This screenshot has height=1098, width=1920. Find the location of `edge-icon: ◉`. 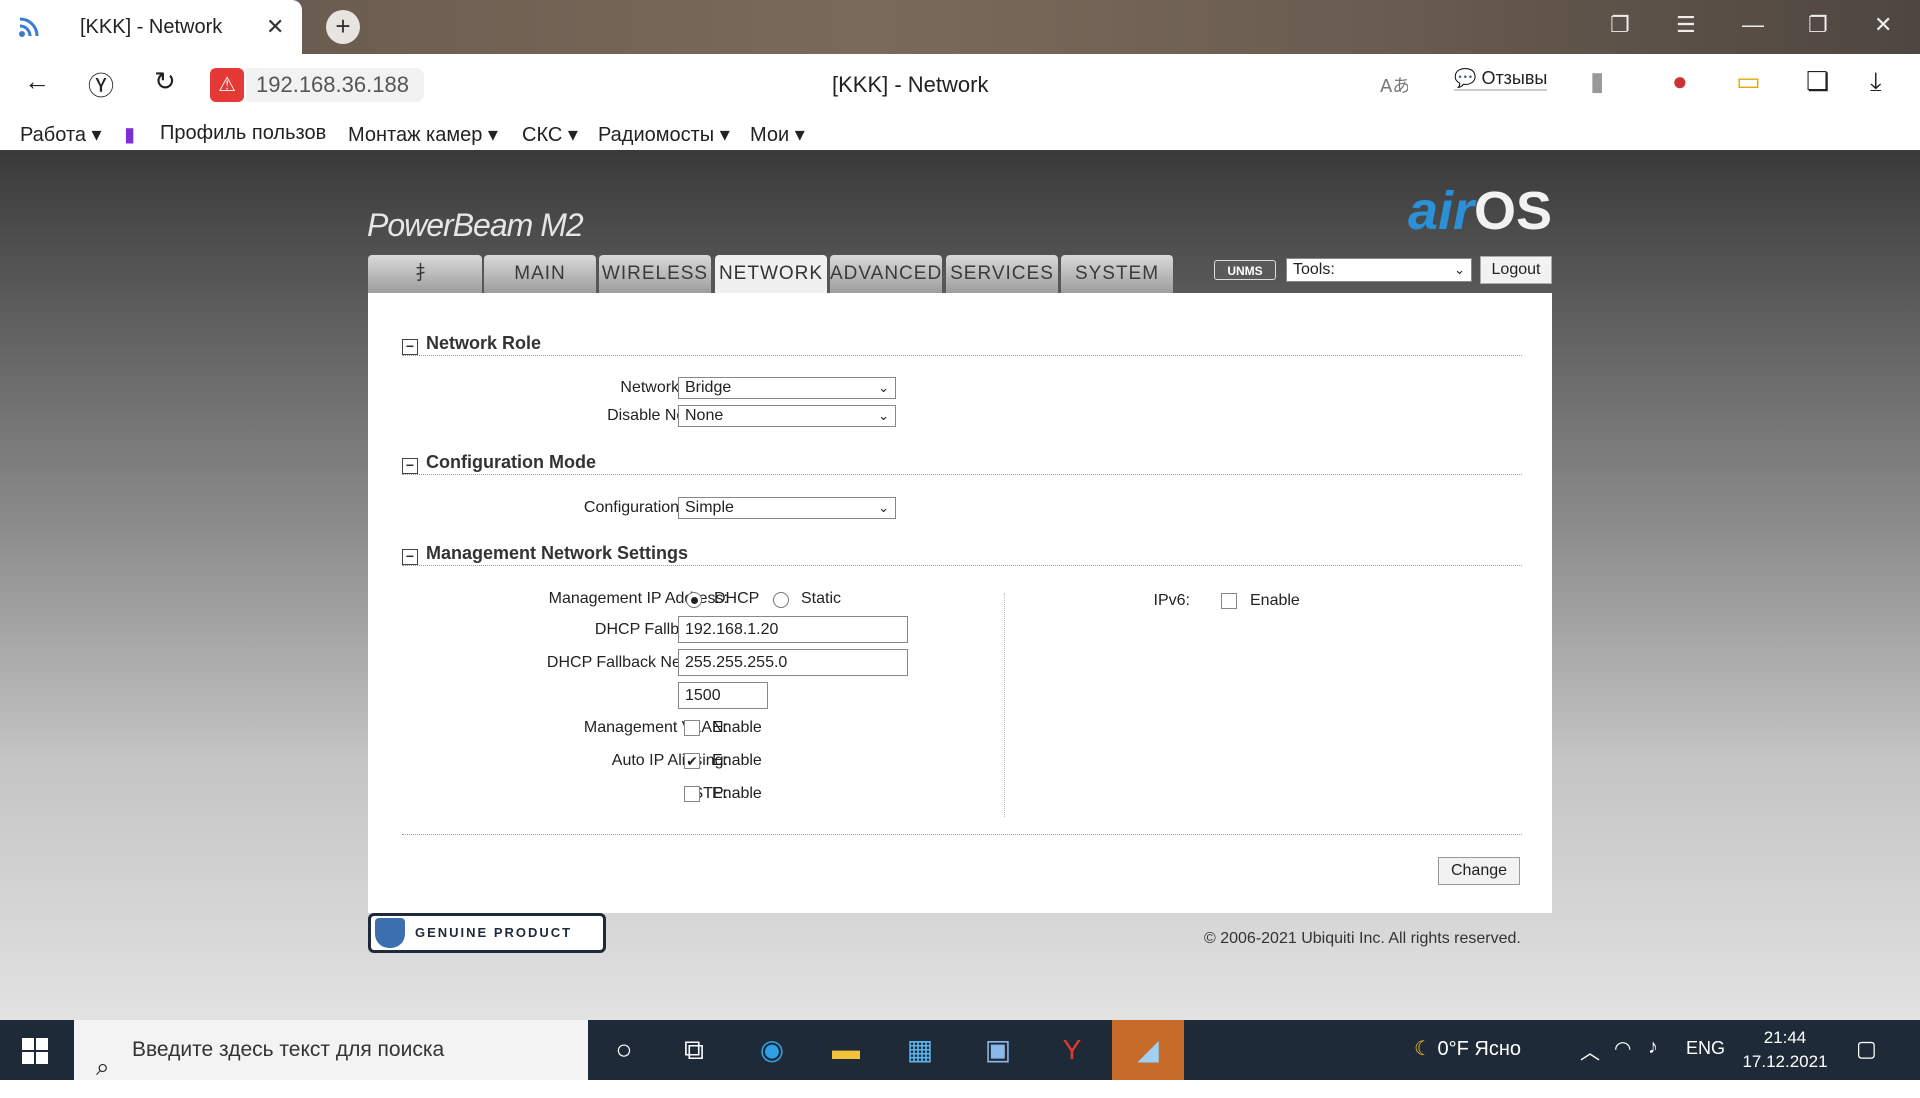

edge-icon: ◉ is located at coordinates (772, 1050).